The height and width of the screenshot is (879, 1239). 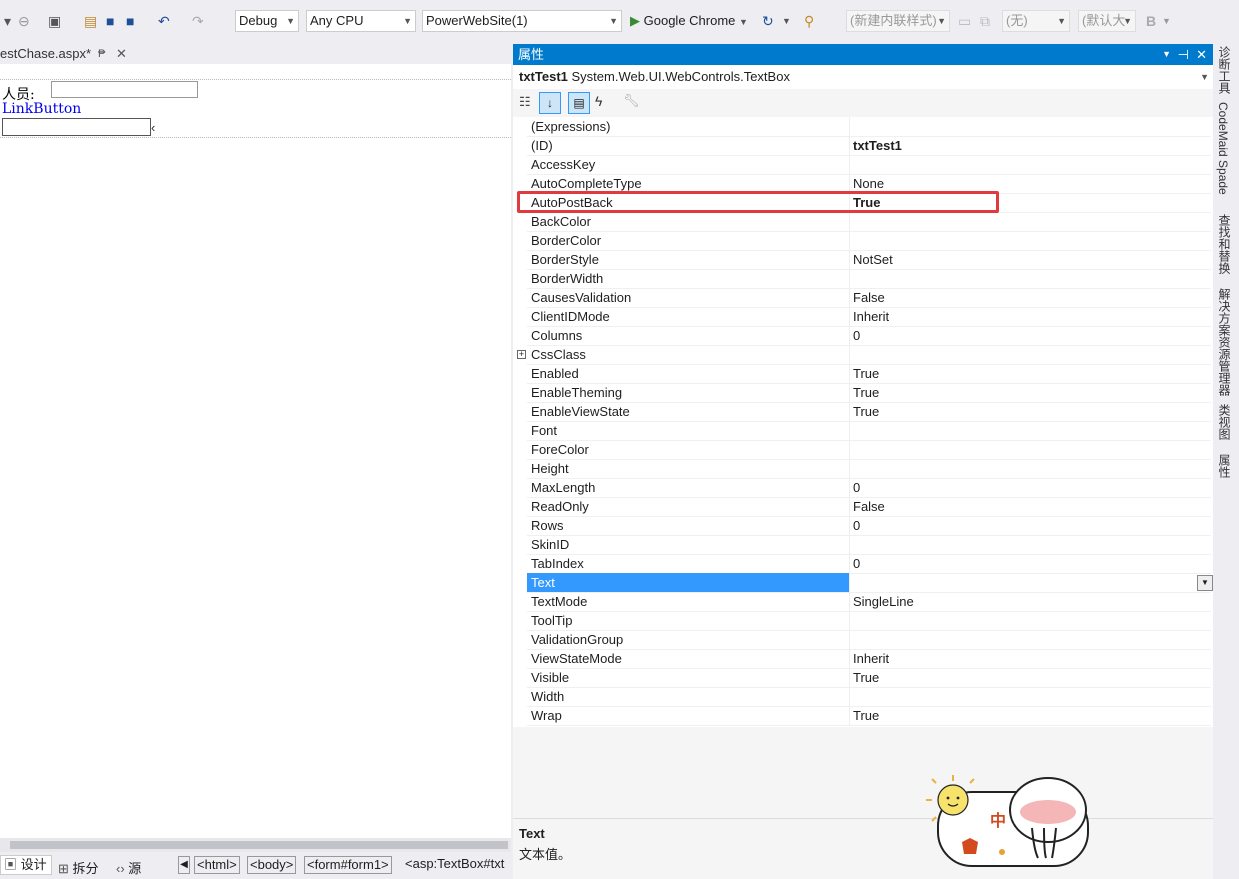 I want to click on property-row: ReadOnly False, so click(x=869, y=507).